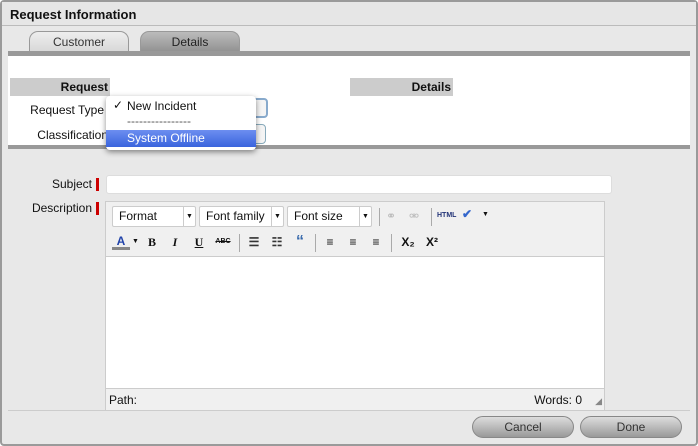 The height and width of the screenshot is (446, 698). What do you see at coordinates (401, 87) in the screenshot?
I see `section-header-details: Details` at bounding box center [401, 87].